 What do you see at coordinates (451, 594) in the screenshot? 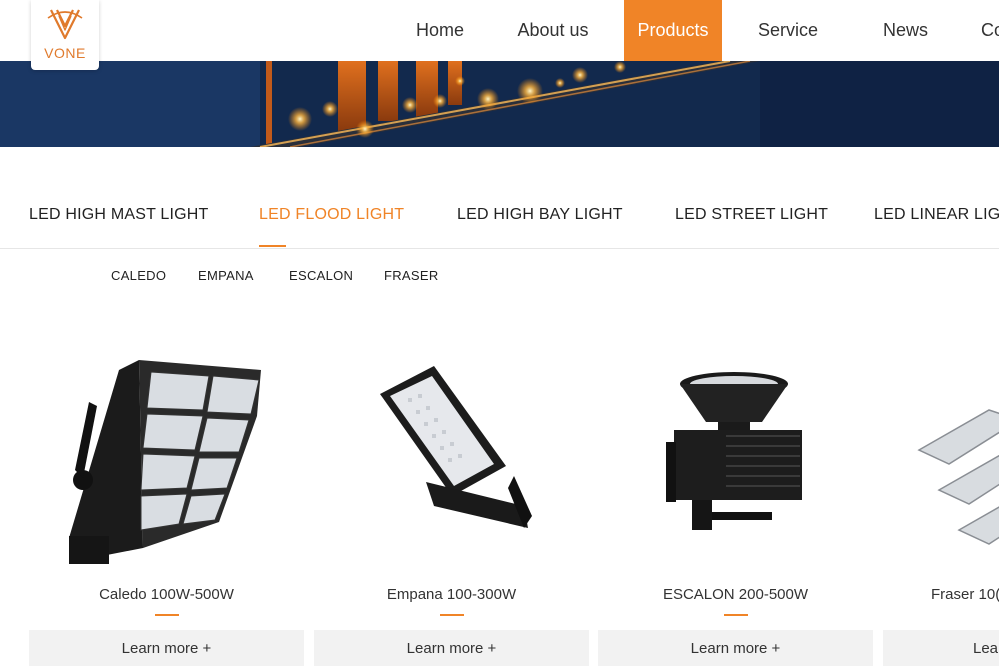
I see `product-name: Empana 100-300W` at bounding box center [451, 594].